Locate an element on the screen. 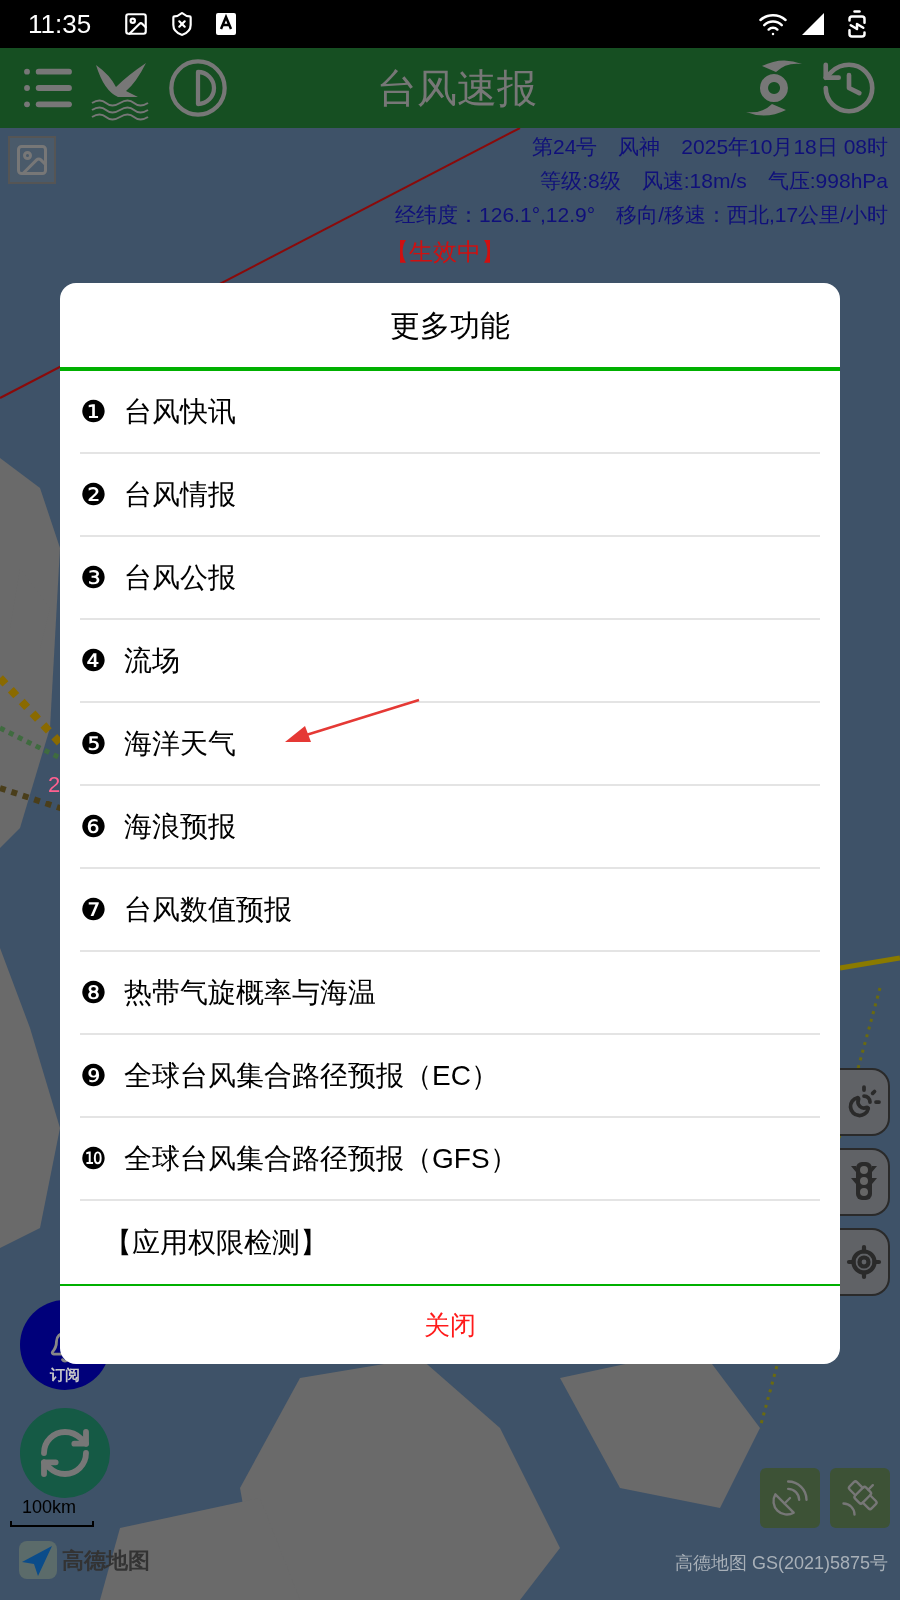  day-night-button is located at coordinates (864, 1102).